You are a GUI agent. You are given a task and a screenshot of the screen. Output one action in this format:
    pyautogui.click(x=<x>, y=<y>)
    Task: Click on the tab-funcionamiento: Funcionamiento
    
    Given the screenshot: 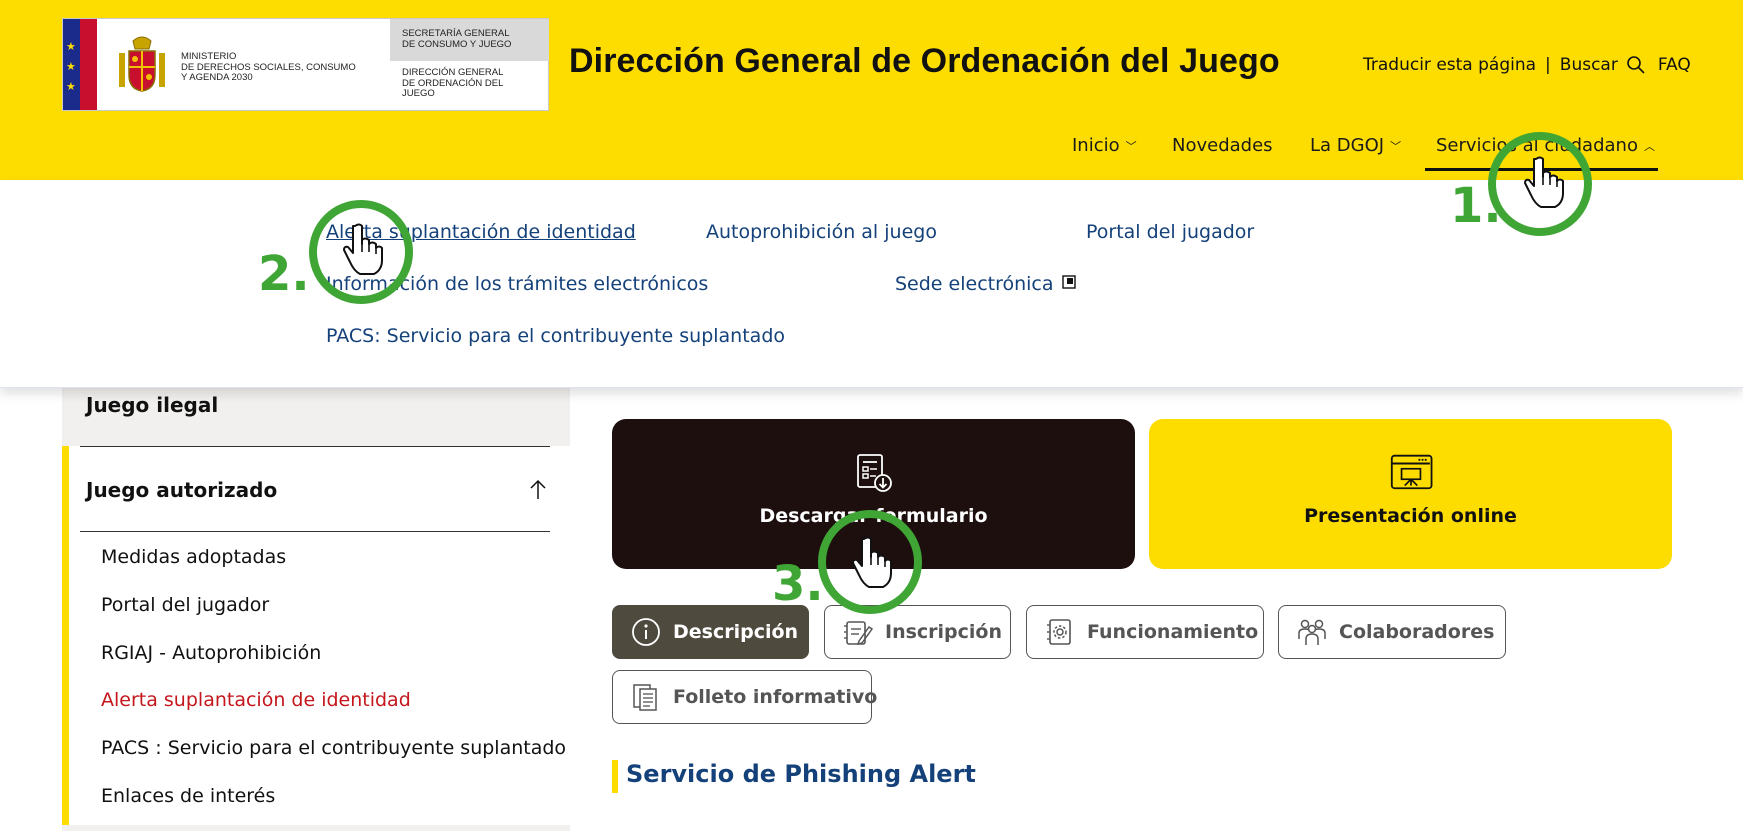 What is the action you would take?
    pyautogui.click(x=1145, y=632)
    